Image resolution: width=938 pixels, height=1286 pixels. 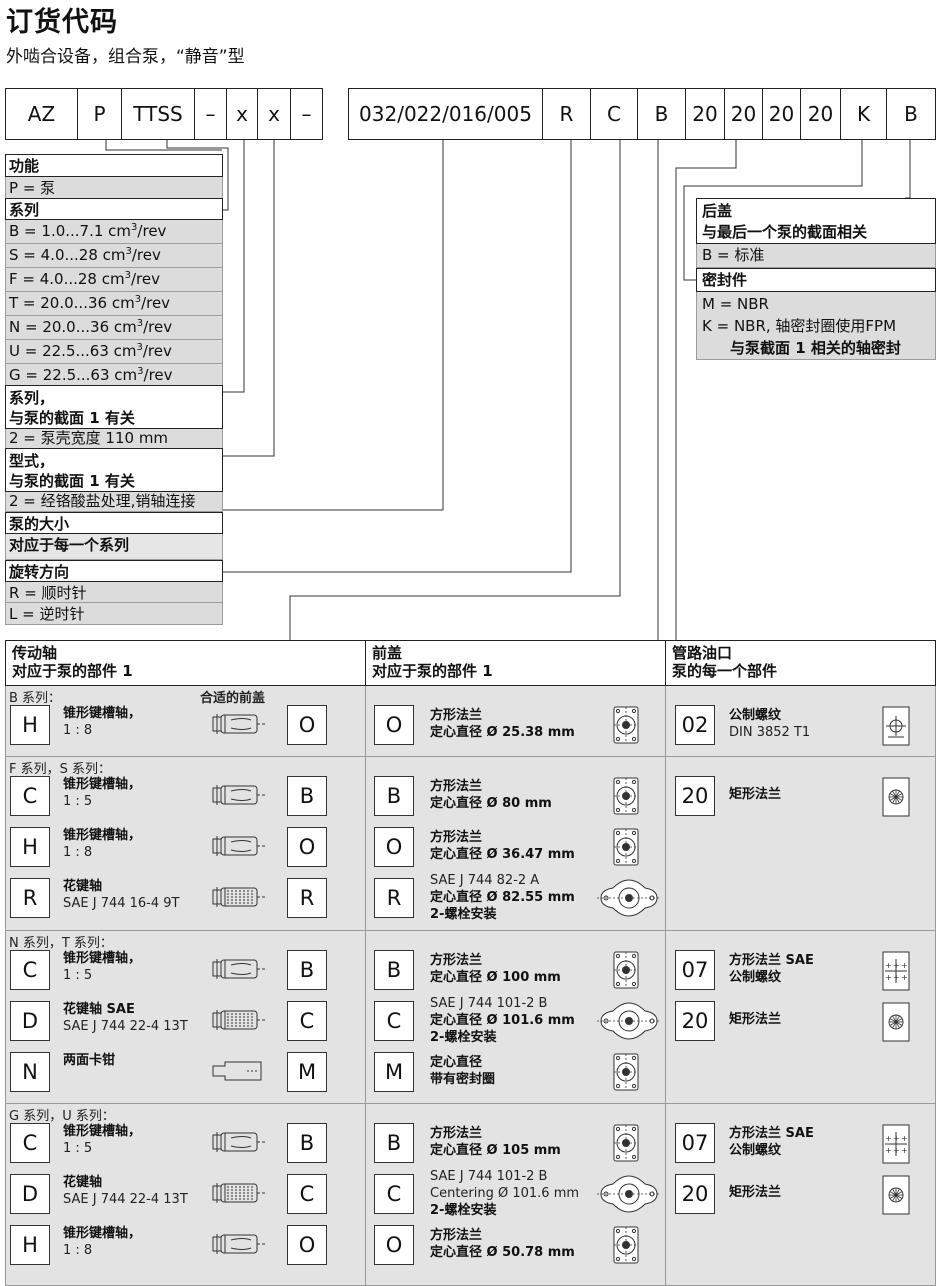 I want to click on port-line2: 公制螺纹, so click(x=755, y=1150).